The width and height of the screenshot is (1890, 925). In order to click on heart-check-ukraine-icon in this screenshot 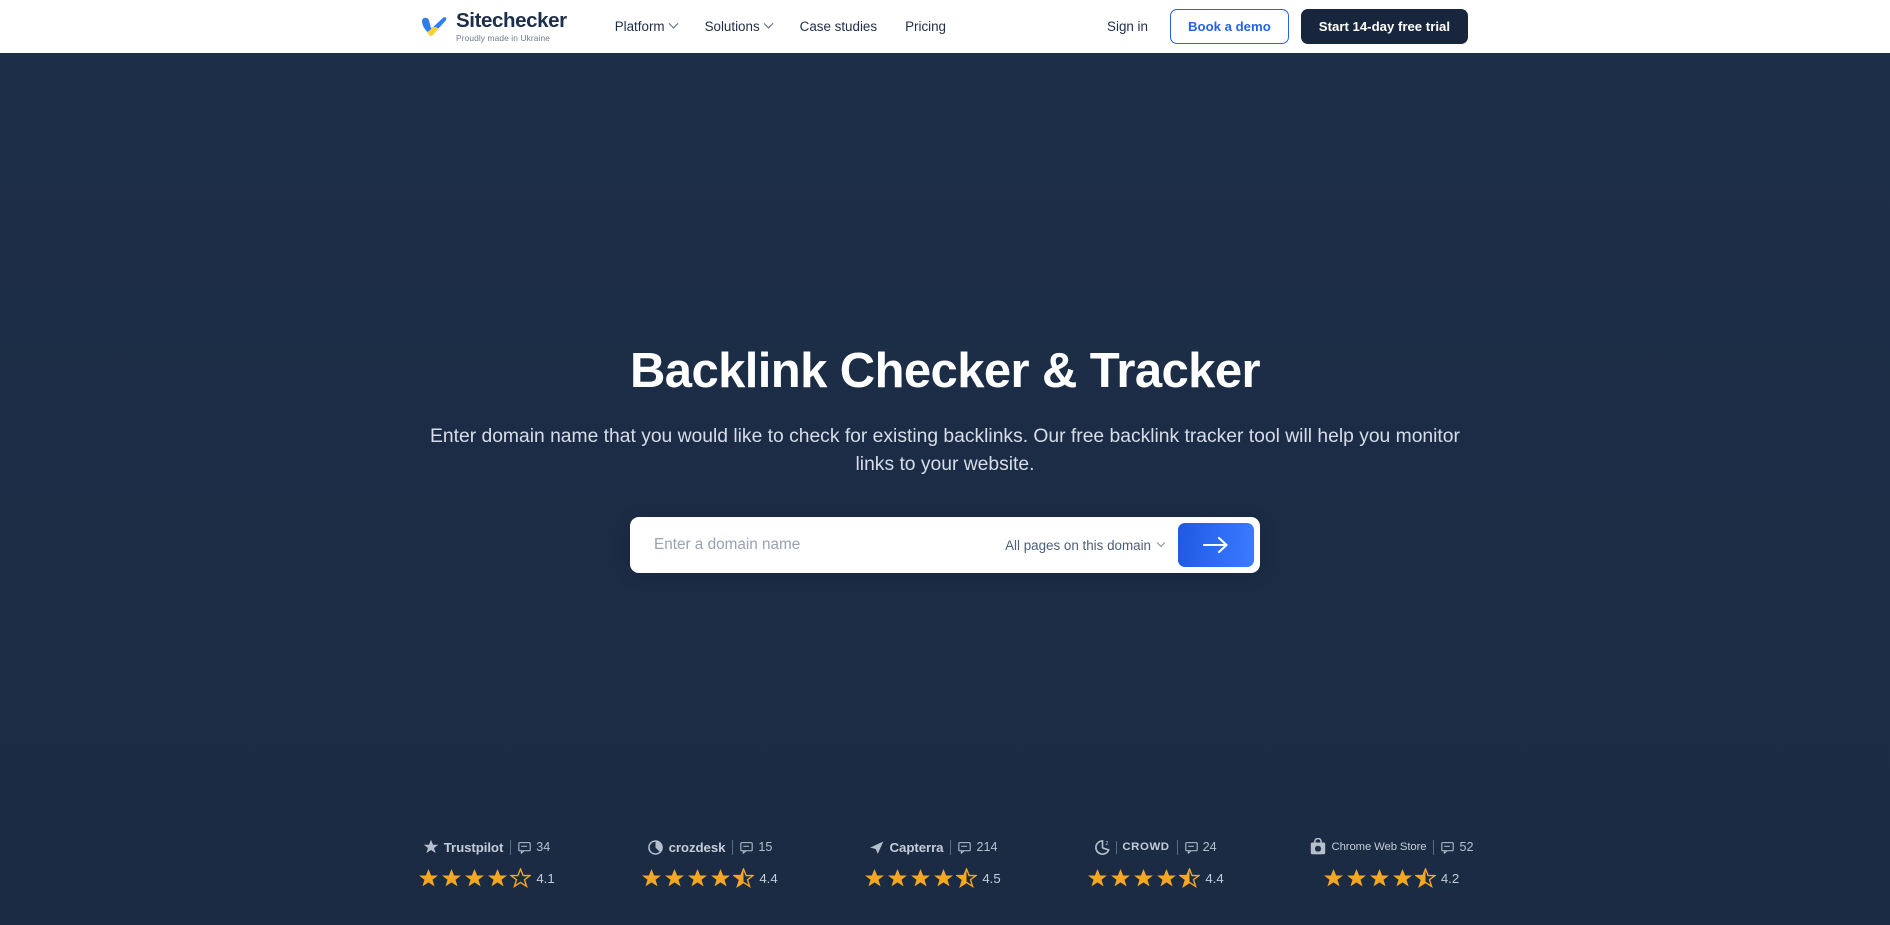, I will do `click(434, 26)`.